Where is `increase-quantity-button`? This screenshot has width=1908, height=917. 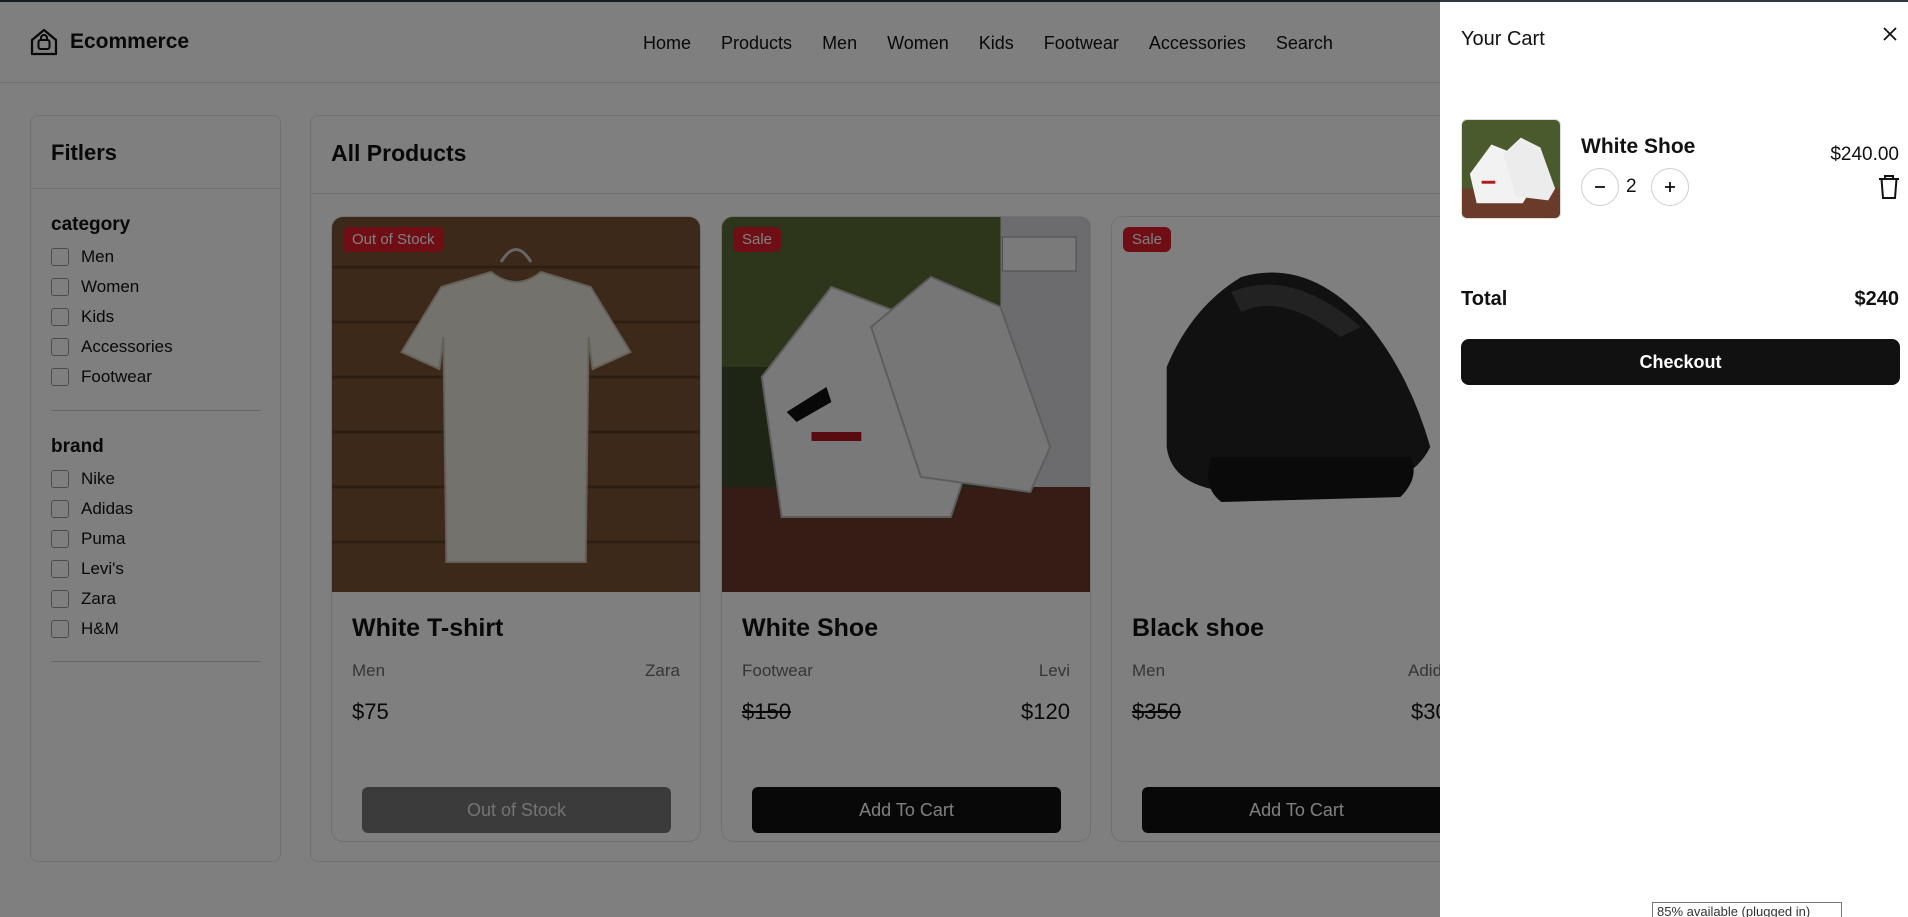 increase-quantity-button is located at coordinates (1670, 187).